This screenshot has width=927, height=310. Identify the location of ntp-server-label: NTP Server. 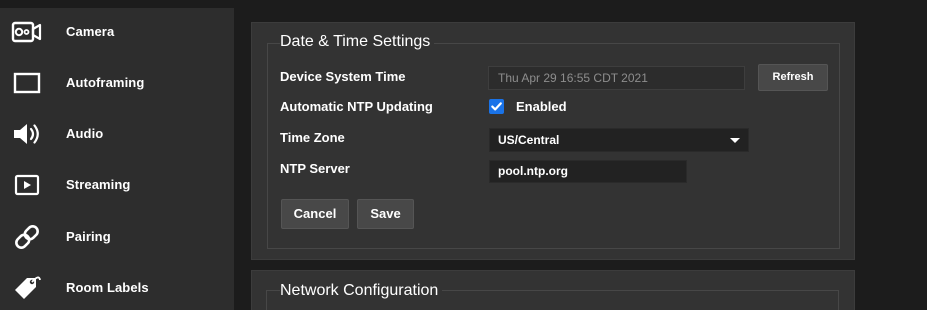
(315, 168).